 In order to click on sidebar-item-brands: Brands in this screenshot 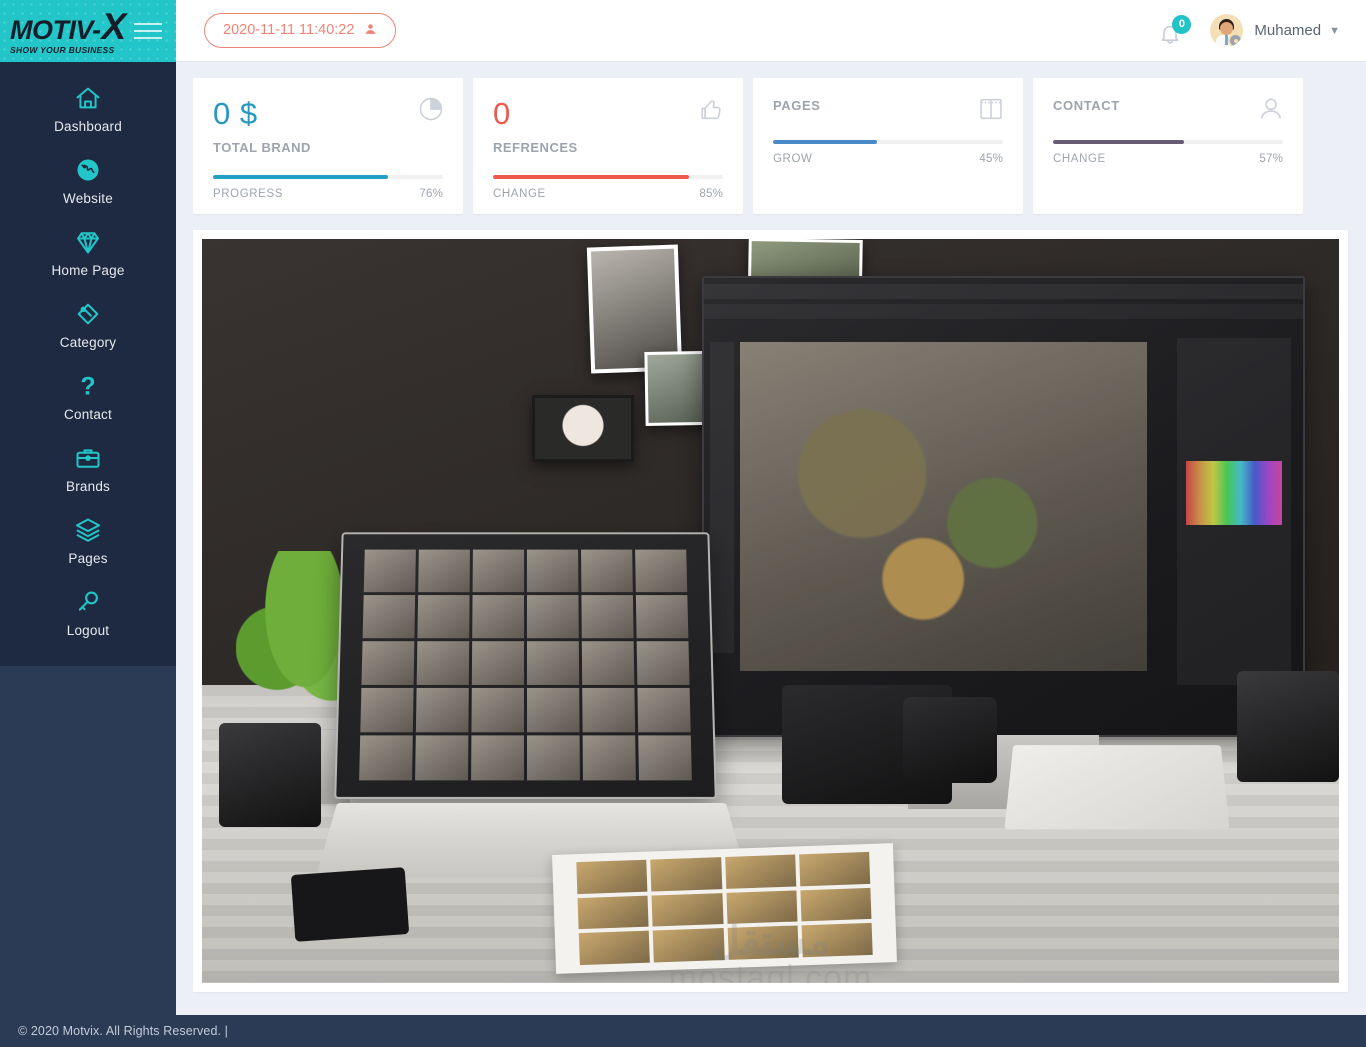, I will do `click(88, 468)`.